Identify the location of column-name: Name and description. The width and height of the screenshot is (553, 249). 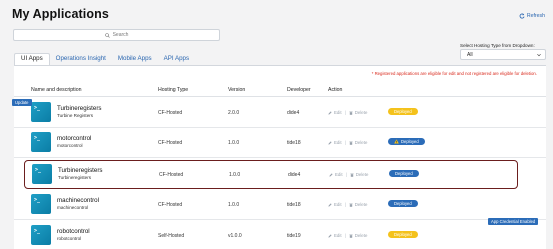
(56, 90).